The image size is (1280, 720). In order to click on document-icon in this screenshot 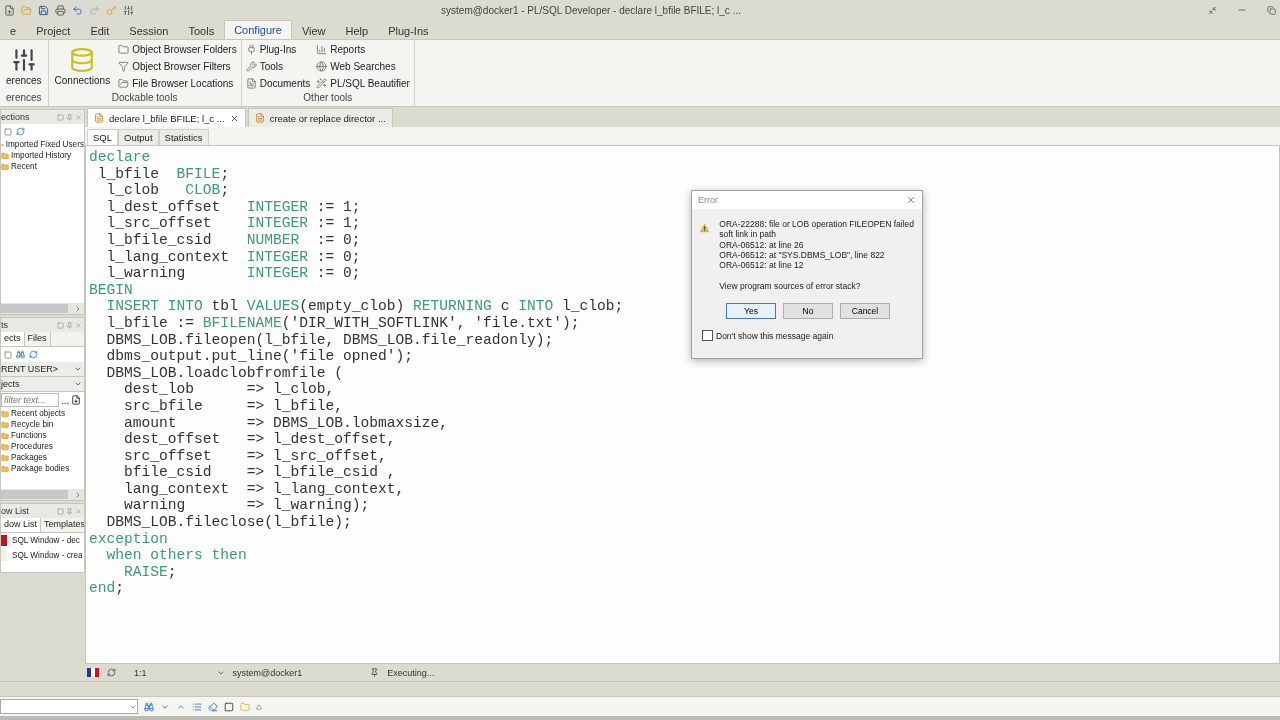, I will do `click(99, 118)`.